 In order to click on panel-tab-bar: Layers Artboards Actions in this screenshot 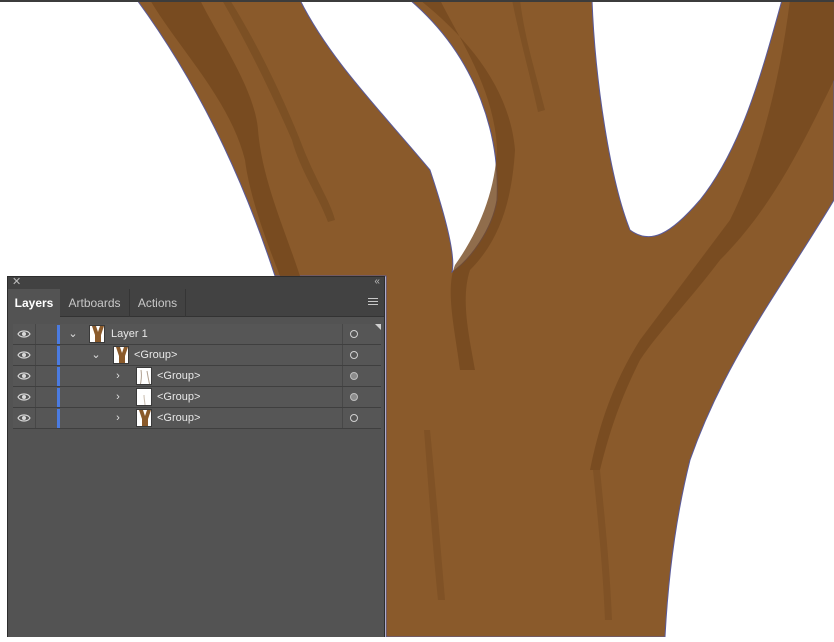, I will do `click(196, 303)`.